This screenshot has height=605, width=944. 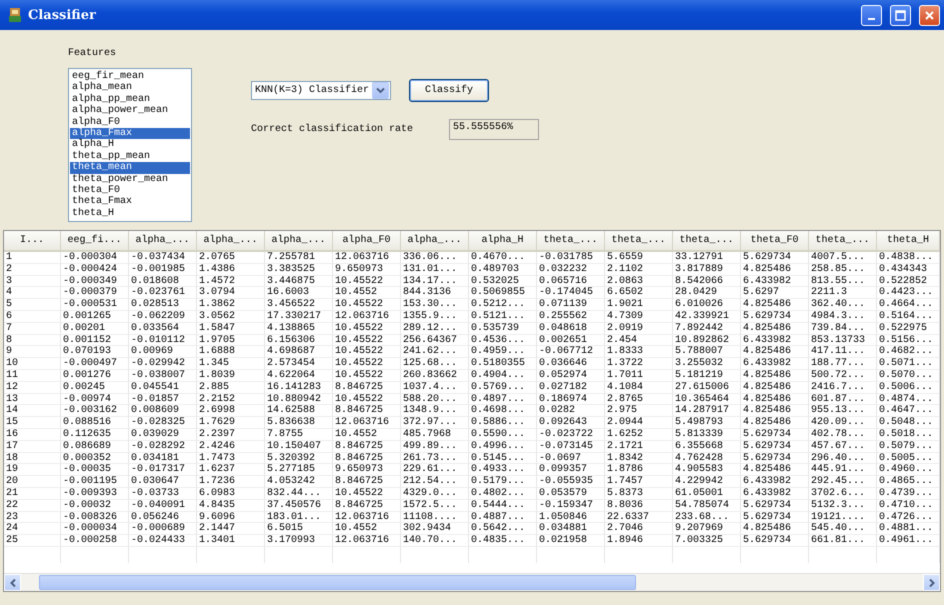 What do you see at coordinates (231, 434) in the screenshot?
I see `table-cell: 2.2397` at bounding box center [231, 434].